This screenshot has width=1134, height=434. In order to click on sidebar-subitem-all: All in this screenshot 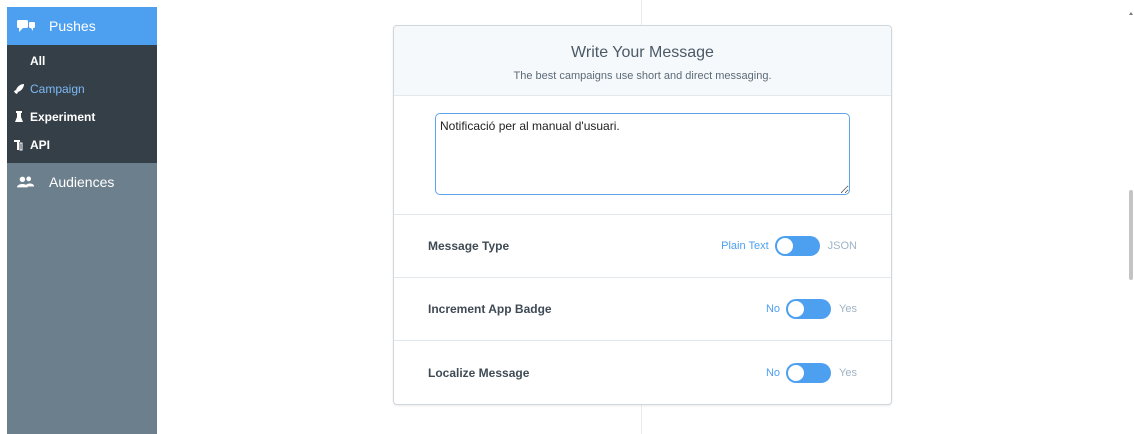, I will do `click(82, 61)`.